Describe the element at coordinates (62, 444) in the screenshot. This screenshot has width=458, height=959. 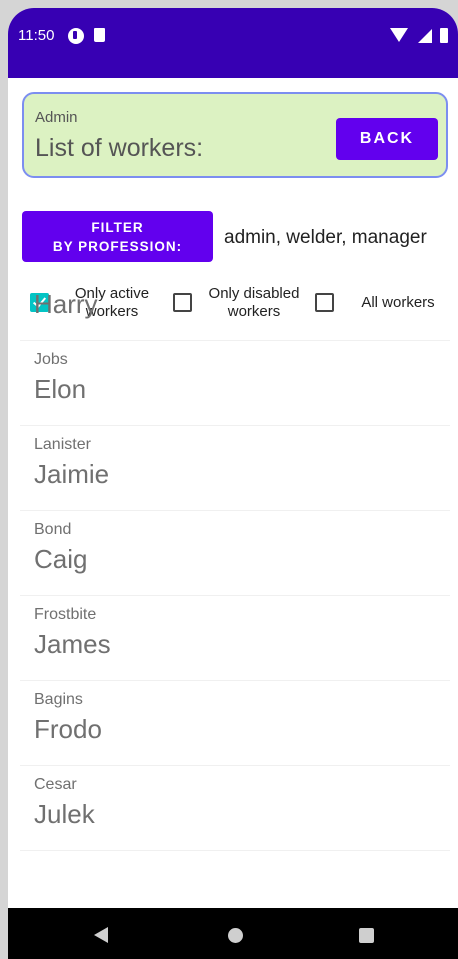
I see `worker-surname: Lanister` at that location.